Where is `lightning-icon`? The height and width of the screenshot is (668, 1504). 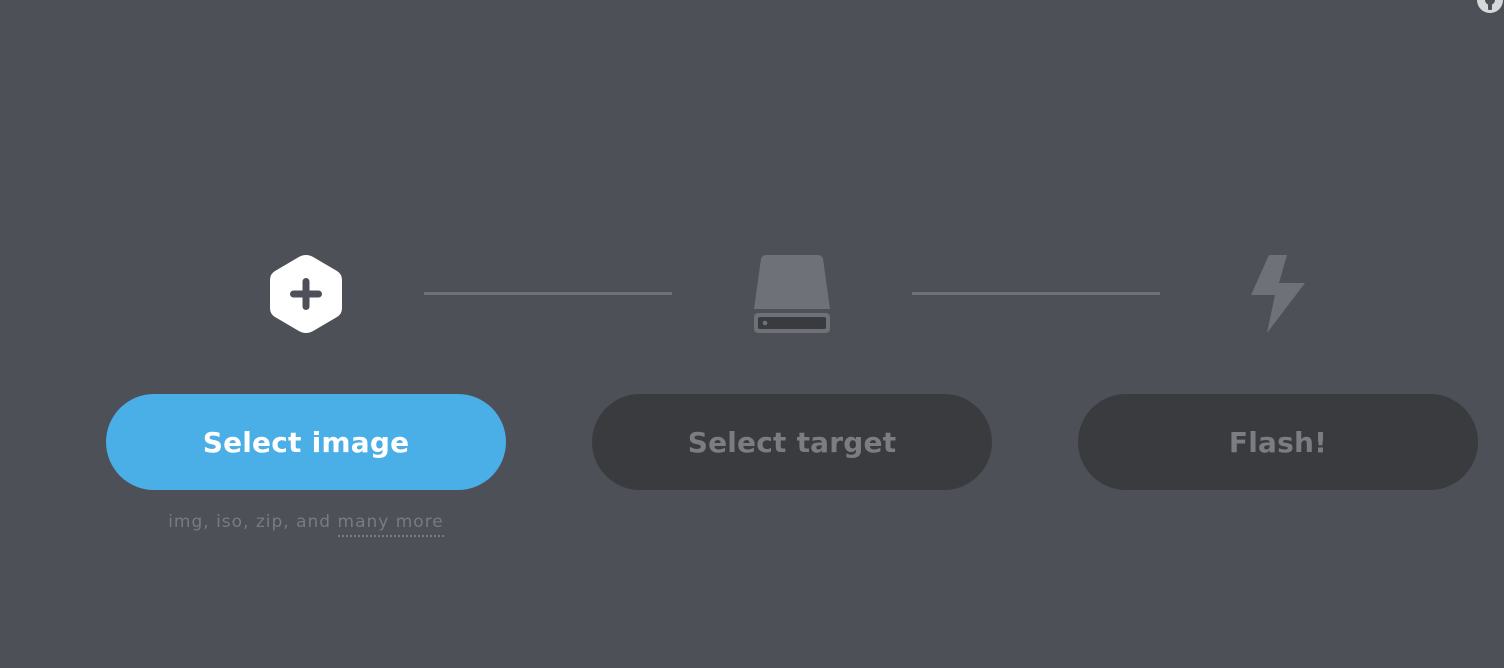 lightning-icon is located at coordinates (1278, 294).